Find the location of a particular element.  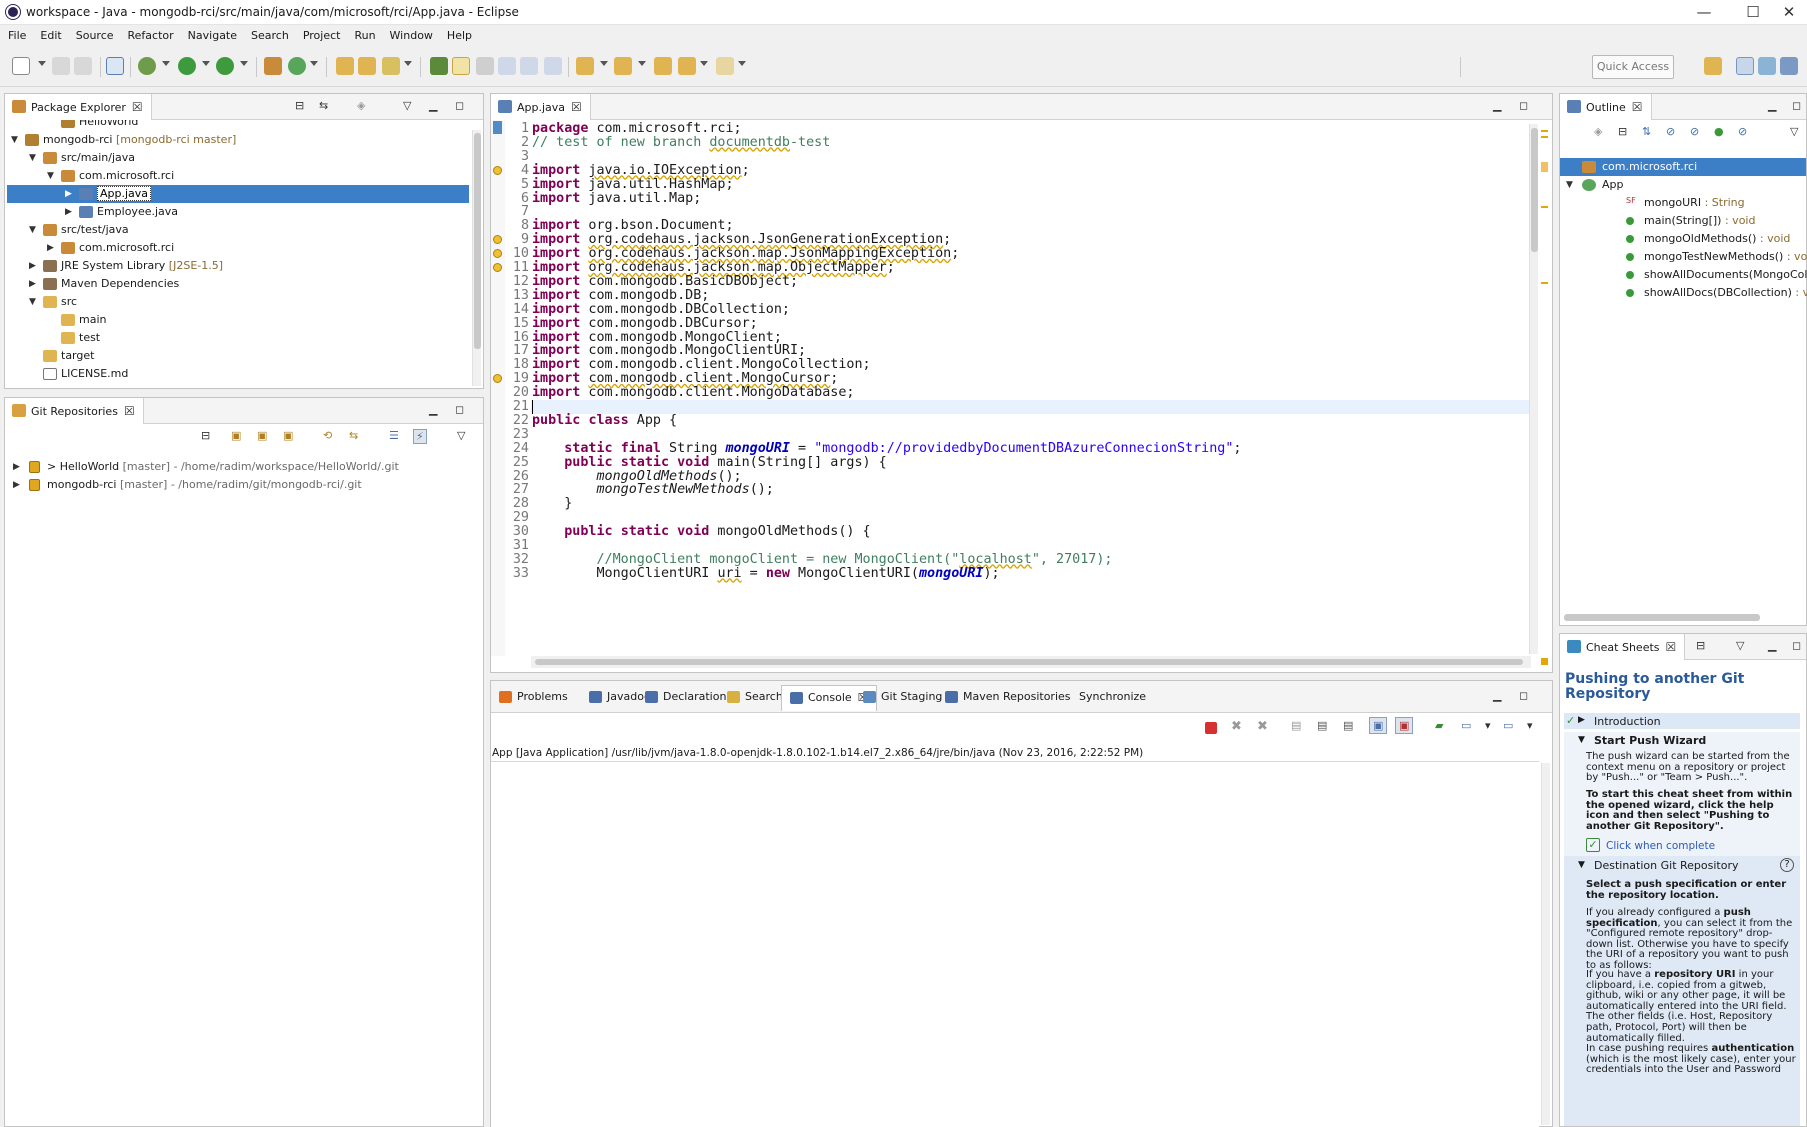

back-icon is located at coordinates (687, 66).